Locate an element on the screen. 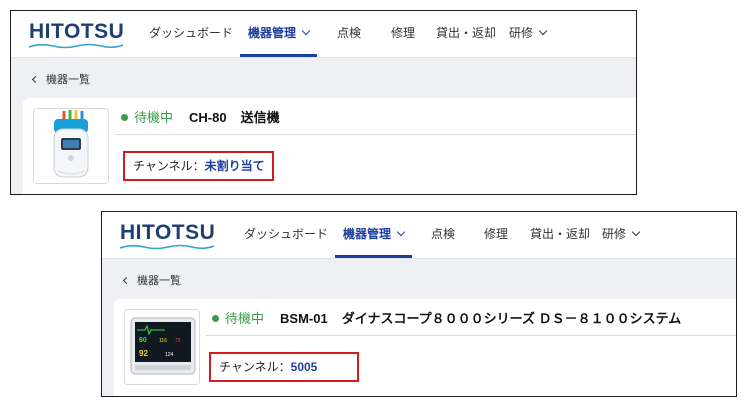 Image resolution: width=747 pixels, height=405 pixels. monitor-reading-3: 75 is located at coordinates (178, 341).